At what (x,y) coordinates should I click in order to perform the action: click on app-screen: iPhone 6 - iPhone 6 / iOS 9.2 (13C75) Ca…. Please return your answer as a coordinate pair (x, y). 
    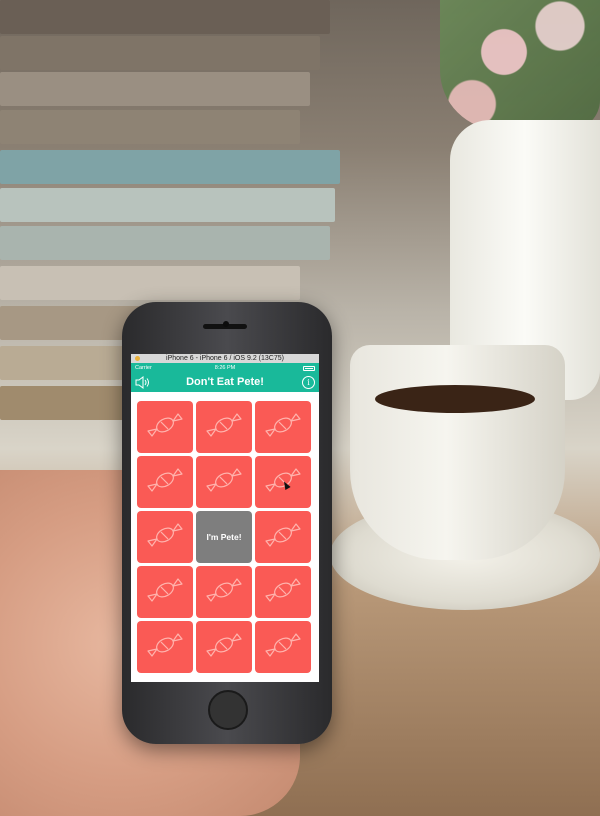
    Looking at the image, I should click on (225, 518).